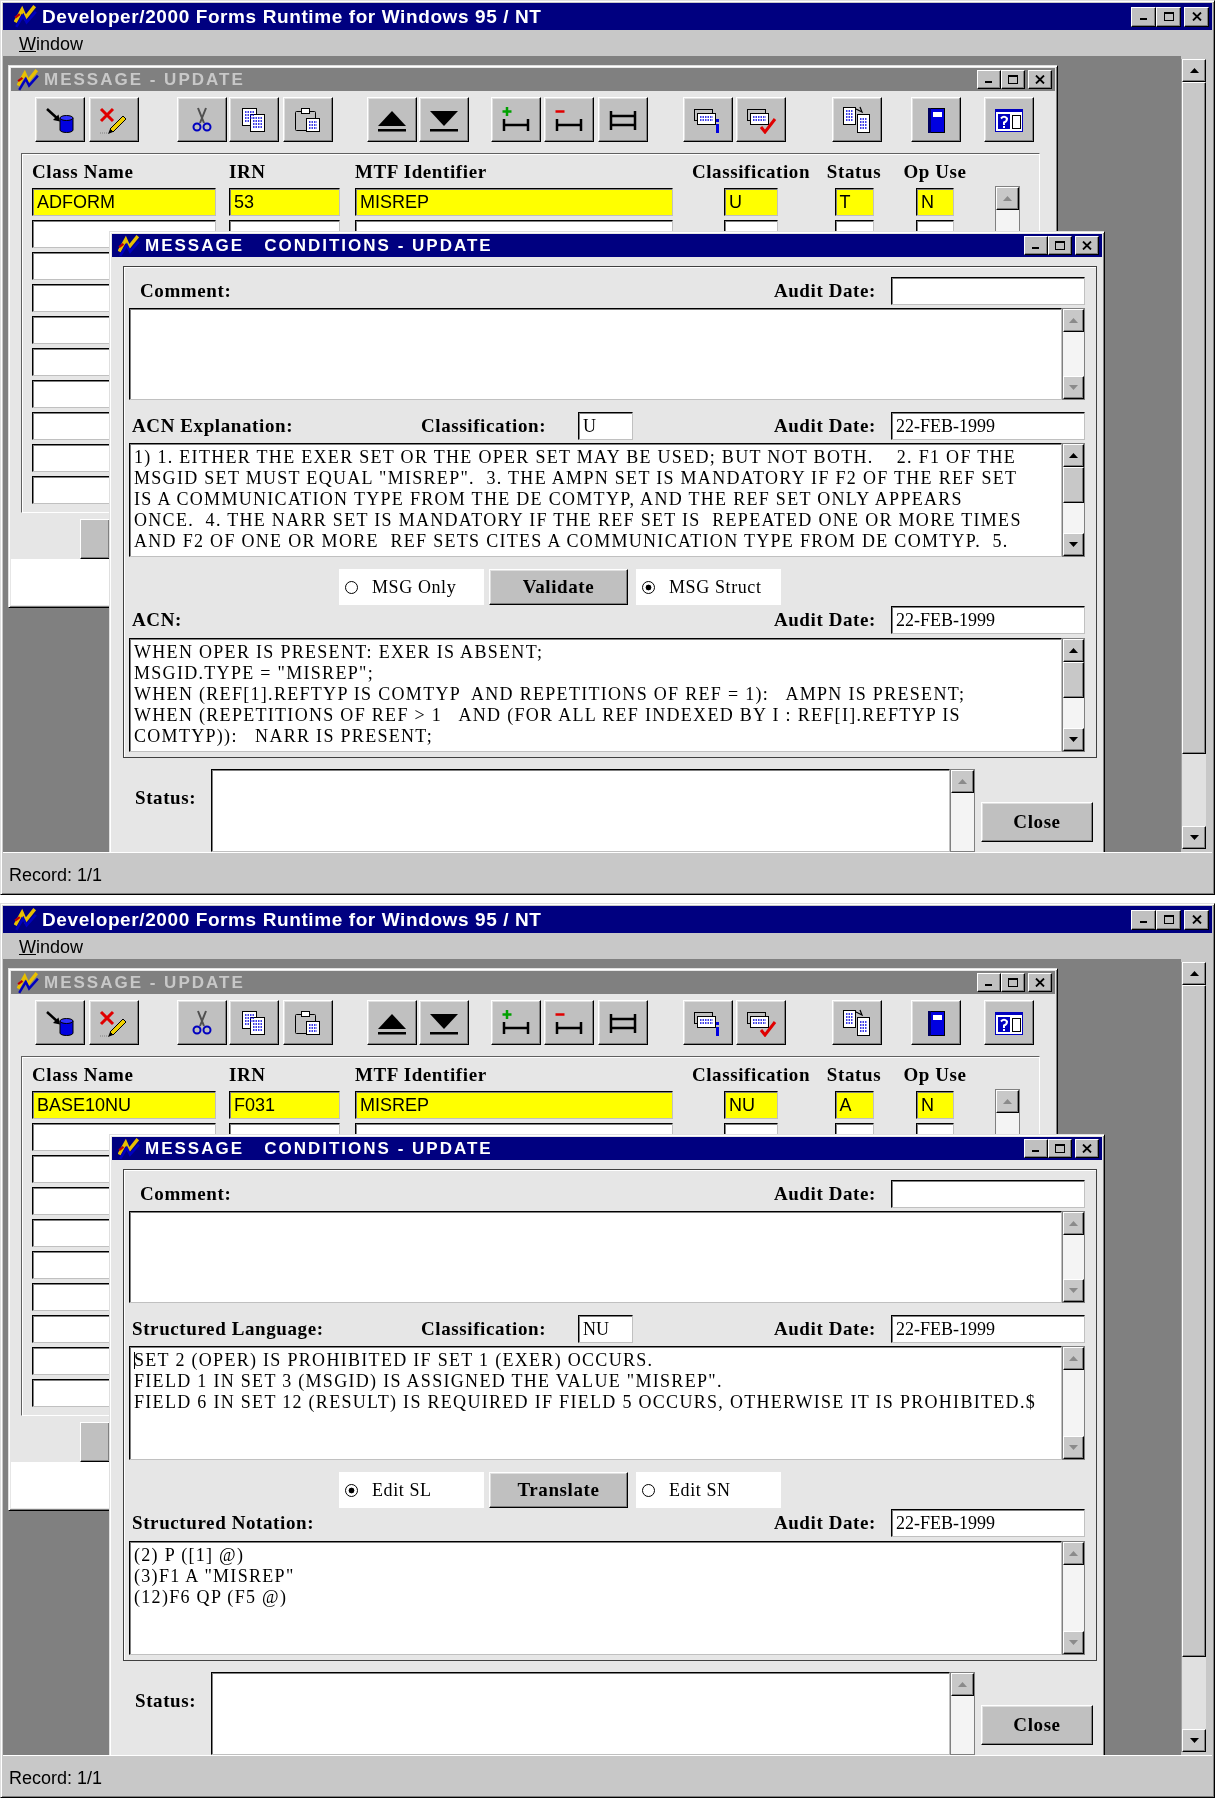 The image size is (1215, 1800). Describe the element at coordinates (157, 620) in the screenshot. I see `field-label: ACN:` at that location.